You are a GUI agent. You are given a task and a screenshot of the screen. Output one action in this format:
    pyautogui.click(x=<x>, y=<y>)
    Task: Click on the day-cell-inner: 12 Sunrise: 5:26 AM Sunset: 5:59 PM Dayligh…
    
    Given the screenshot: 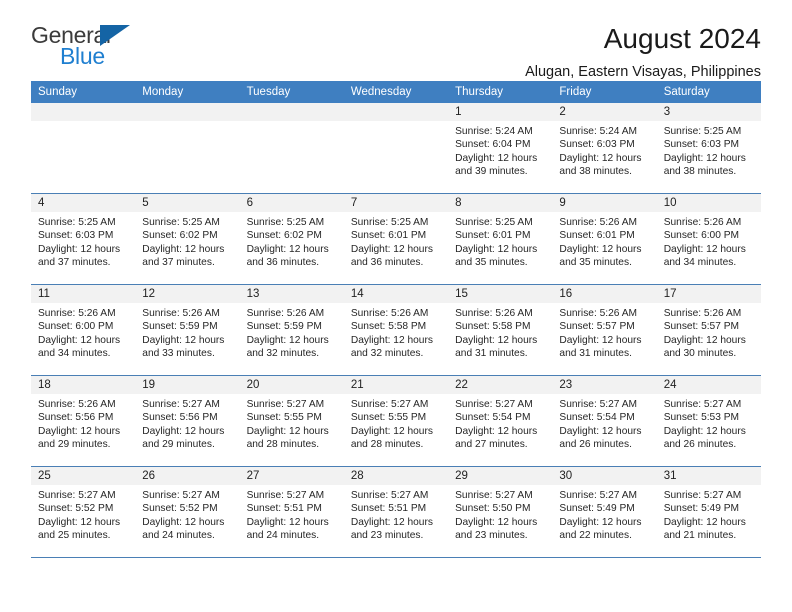 What is the action you would take?
    pyautogui.click(x=187, y=330)
    